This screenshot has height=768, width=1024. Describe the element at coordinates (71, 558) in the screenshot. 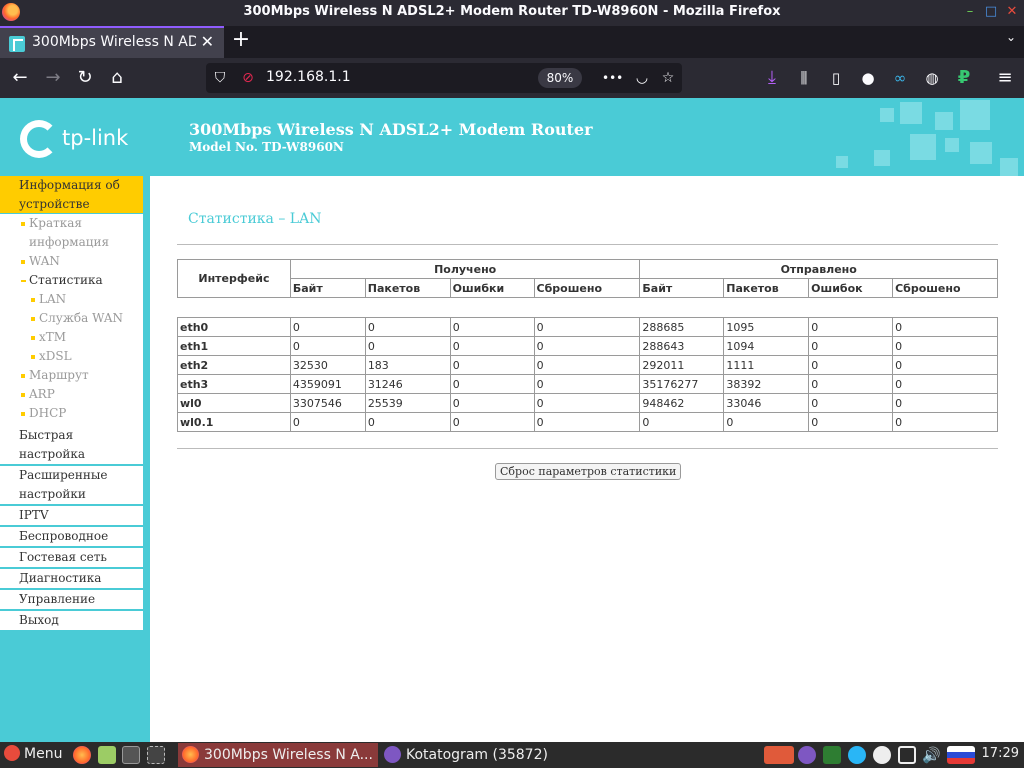

I see `sidebar-item-guest-network: Гостевая сеть` at that location.